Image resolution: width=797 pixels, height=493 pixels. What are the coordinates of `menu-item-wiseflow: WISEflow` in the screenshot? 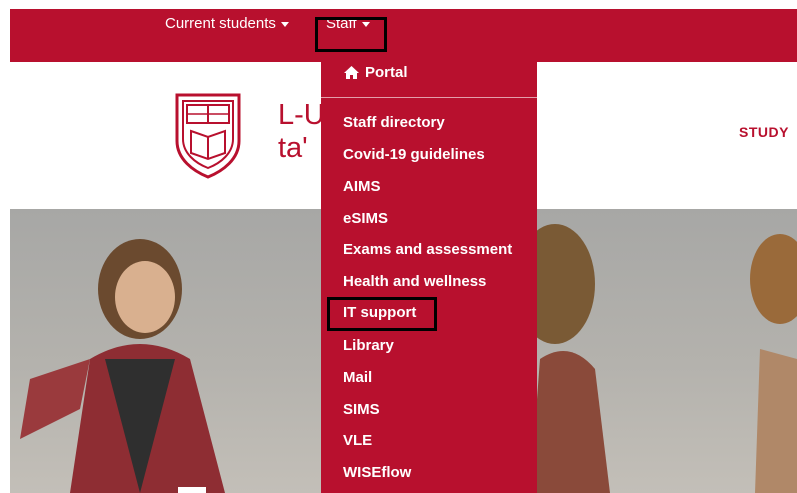 It's located at (377, 472).